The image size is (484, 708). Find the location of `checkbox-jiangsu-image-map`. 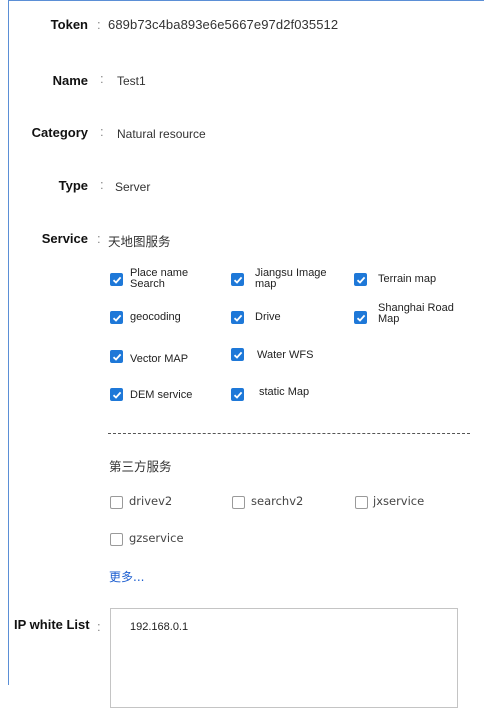

checkbox-jiangsu-image-map is located at coordinates (237, 279).